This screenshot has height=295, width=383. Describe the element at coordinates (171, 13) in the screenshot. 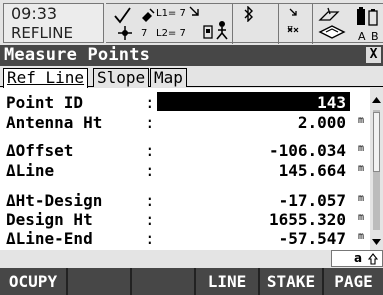

I see `l1-satellites: L1= 7` at that location.